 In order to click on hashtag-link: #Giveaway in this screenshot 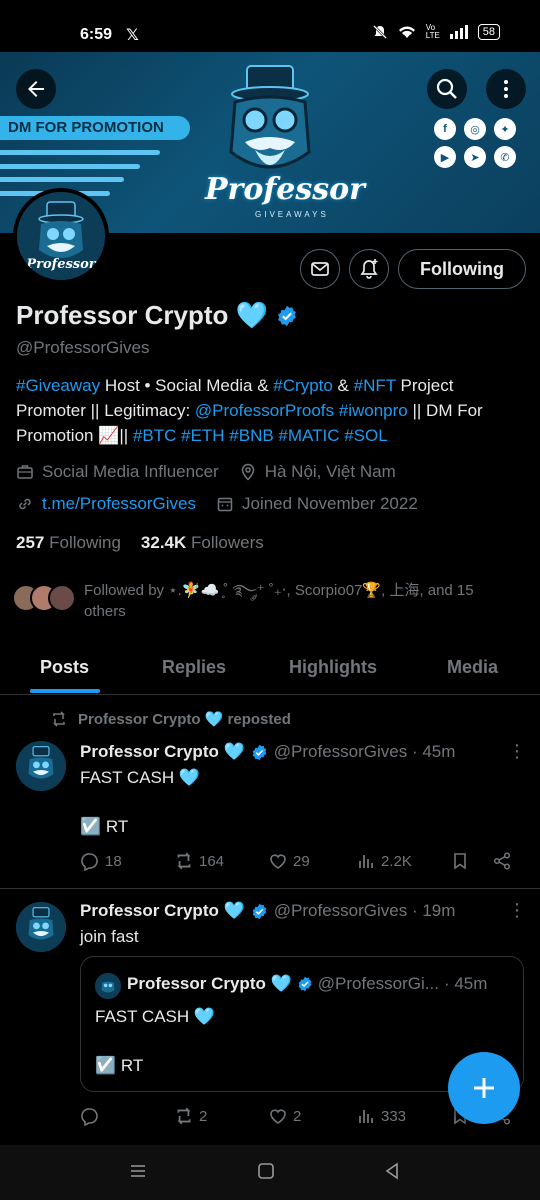, I will do `click(58, 385)`.